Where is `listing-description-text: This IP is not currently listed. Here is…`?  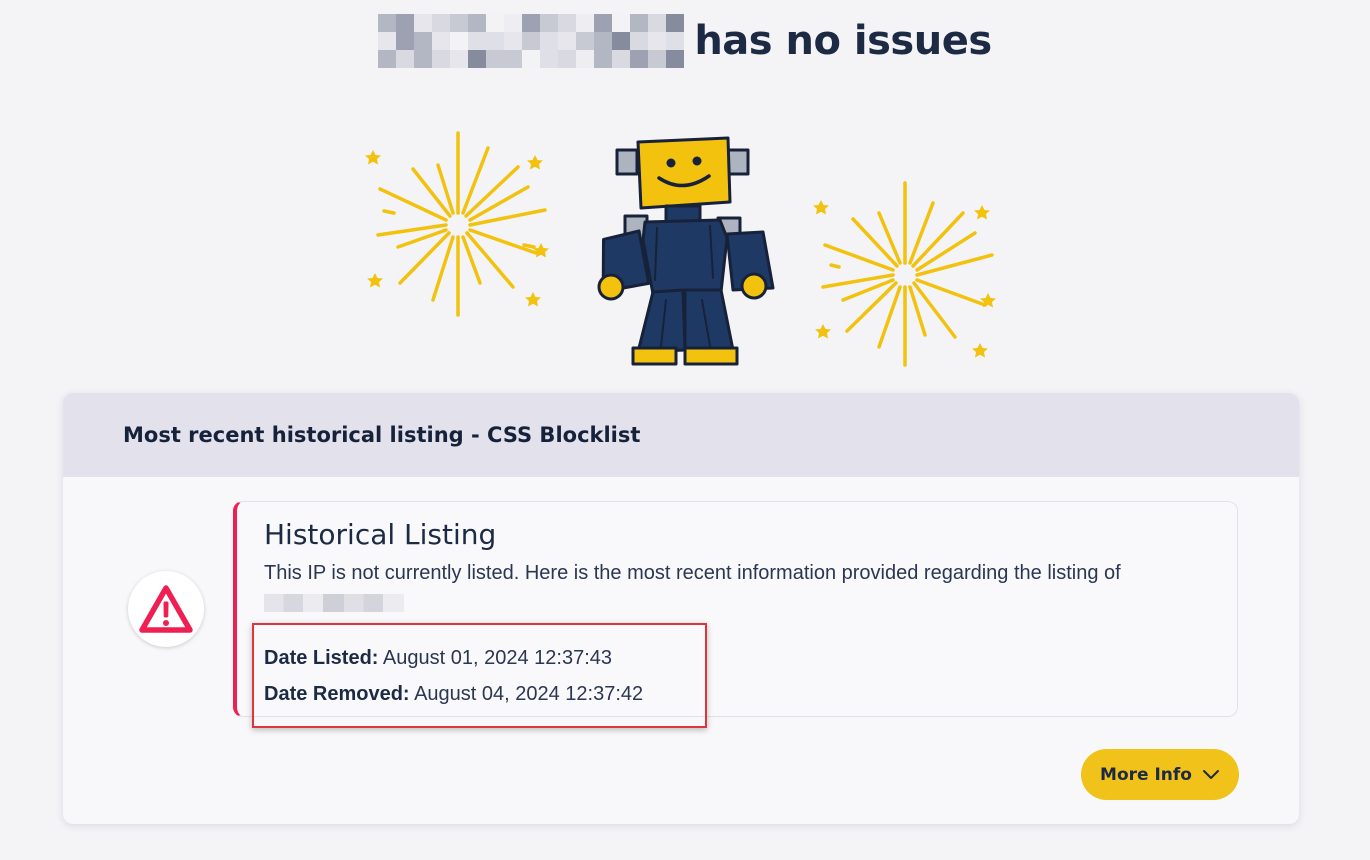 listing-description-text: This IP is not currently listed. Here is… is located at coordinates (692, 573).